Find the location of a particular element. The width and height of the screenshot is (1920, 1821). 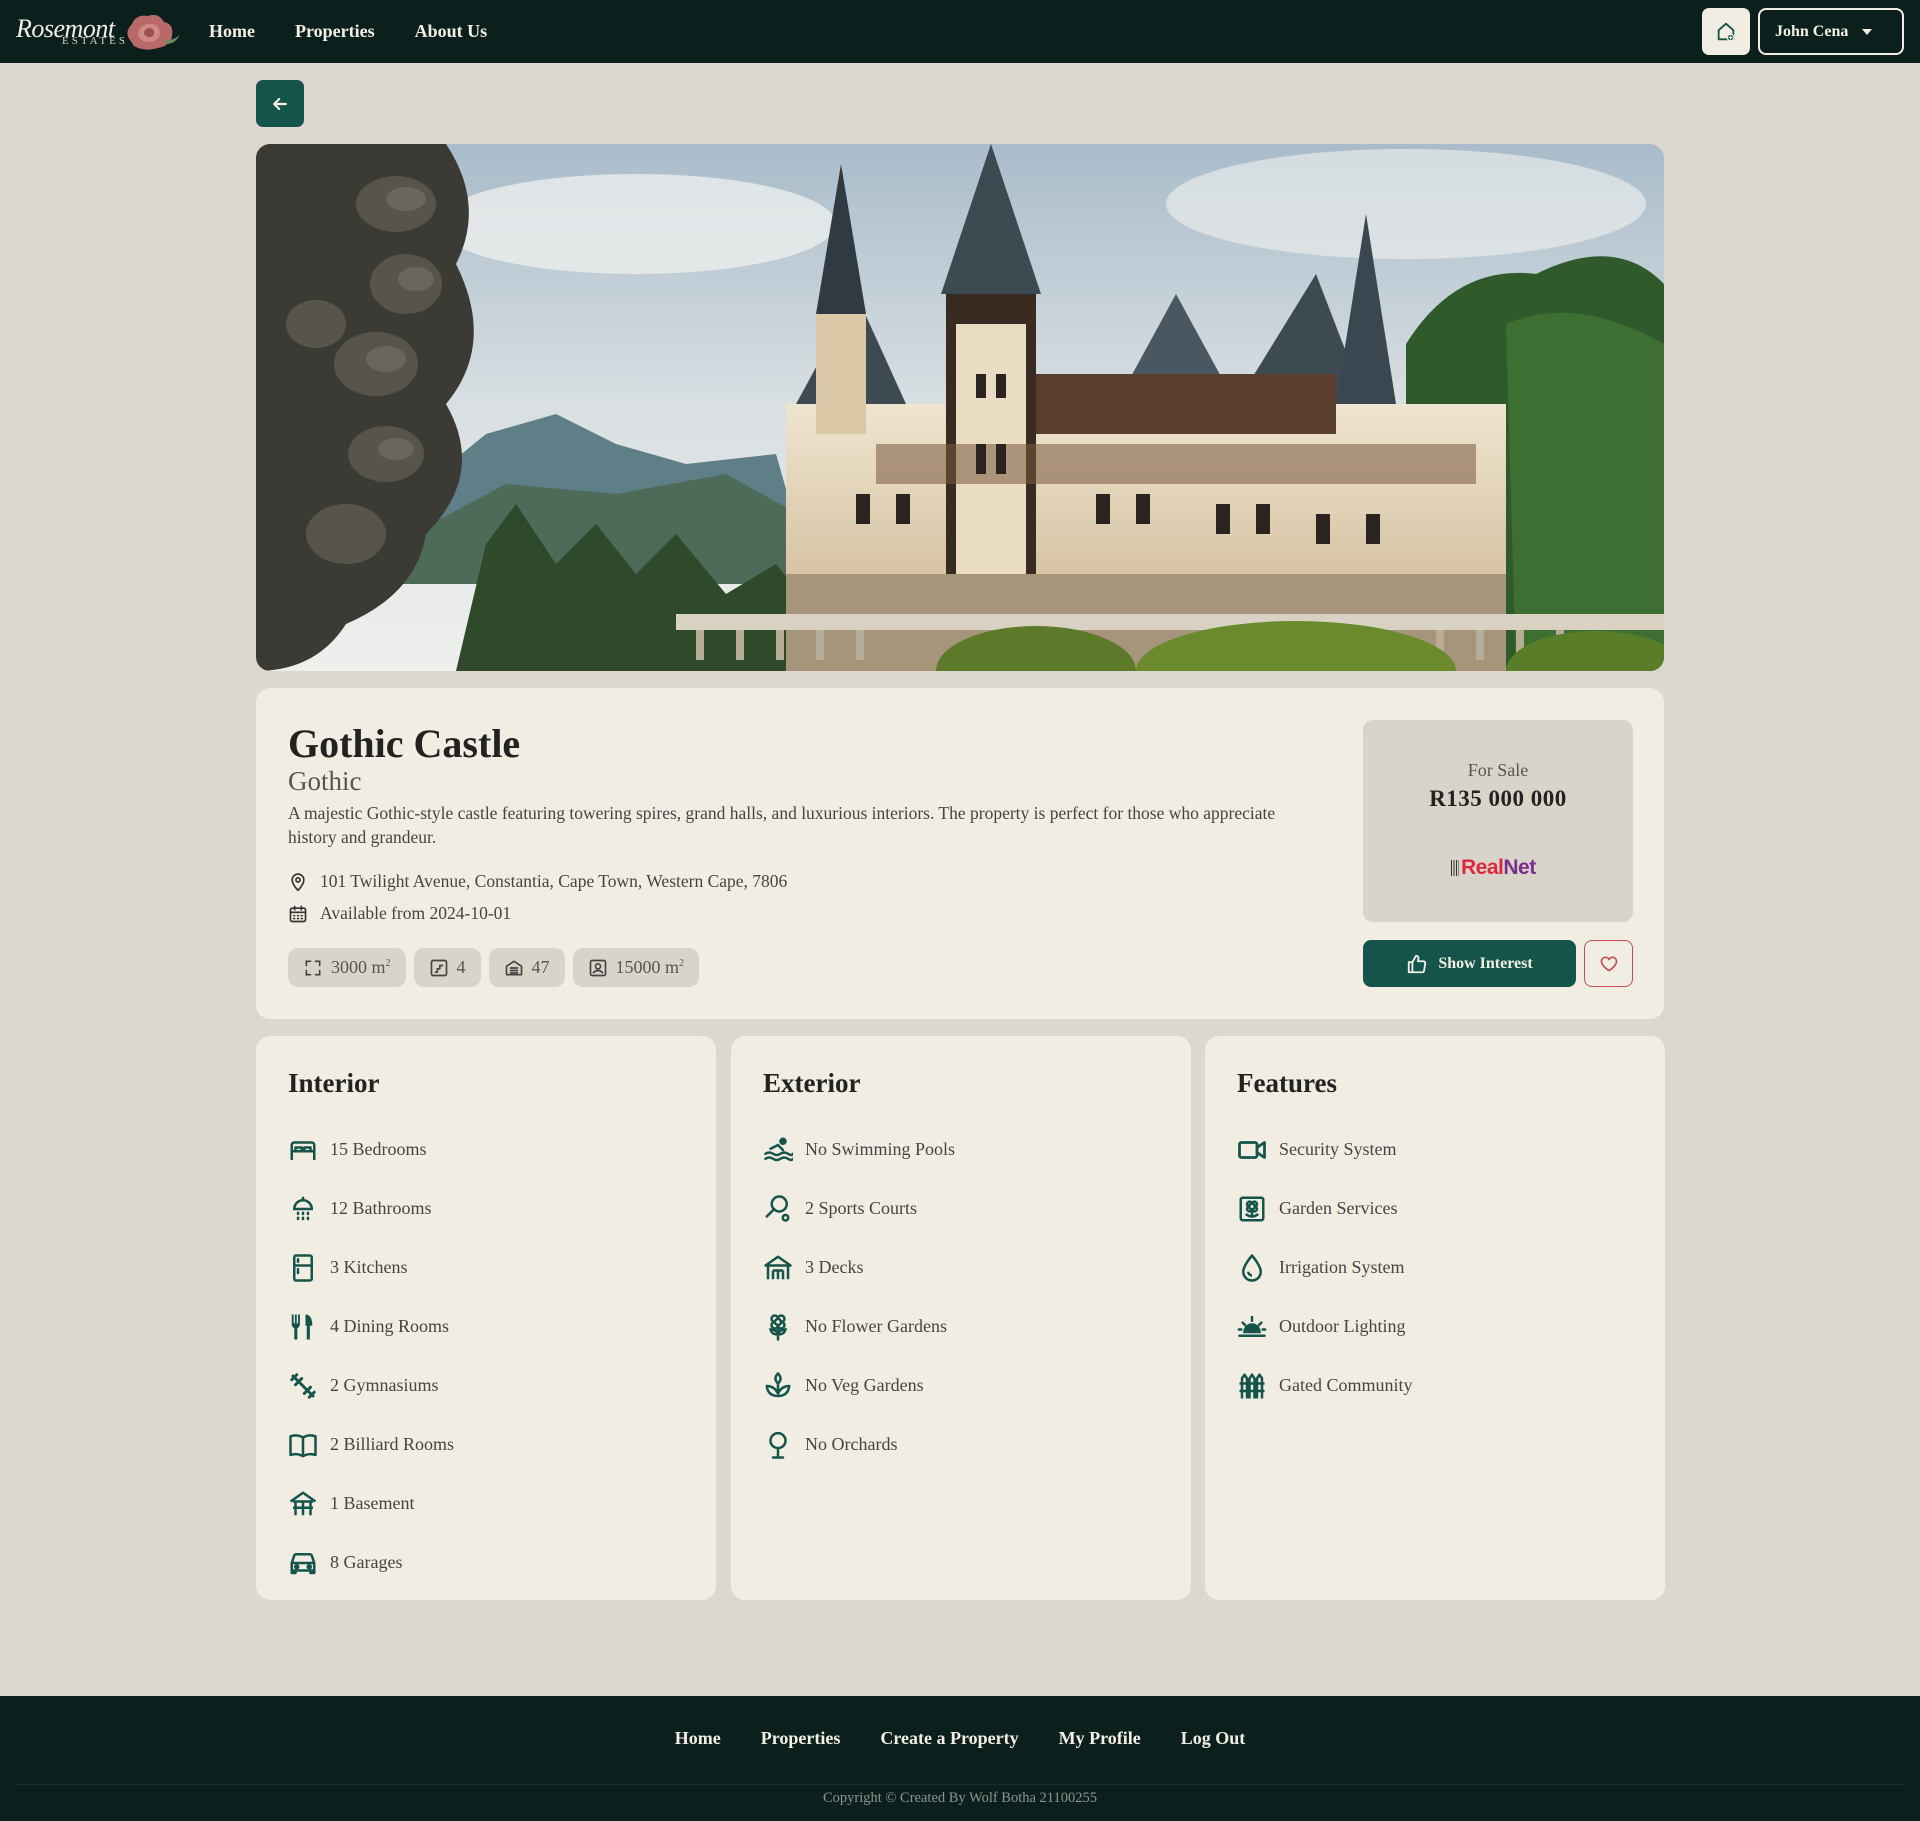

camera-icon is located at coordinates (1252, 1149).